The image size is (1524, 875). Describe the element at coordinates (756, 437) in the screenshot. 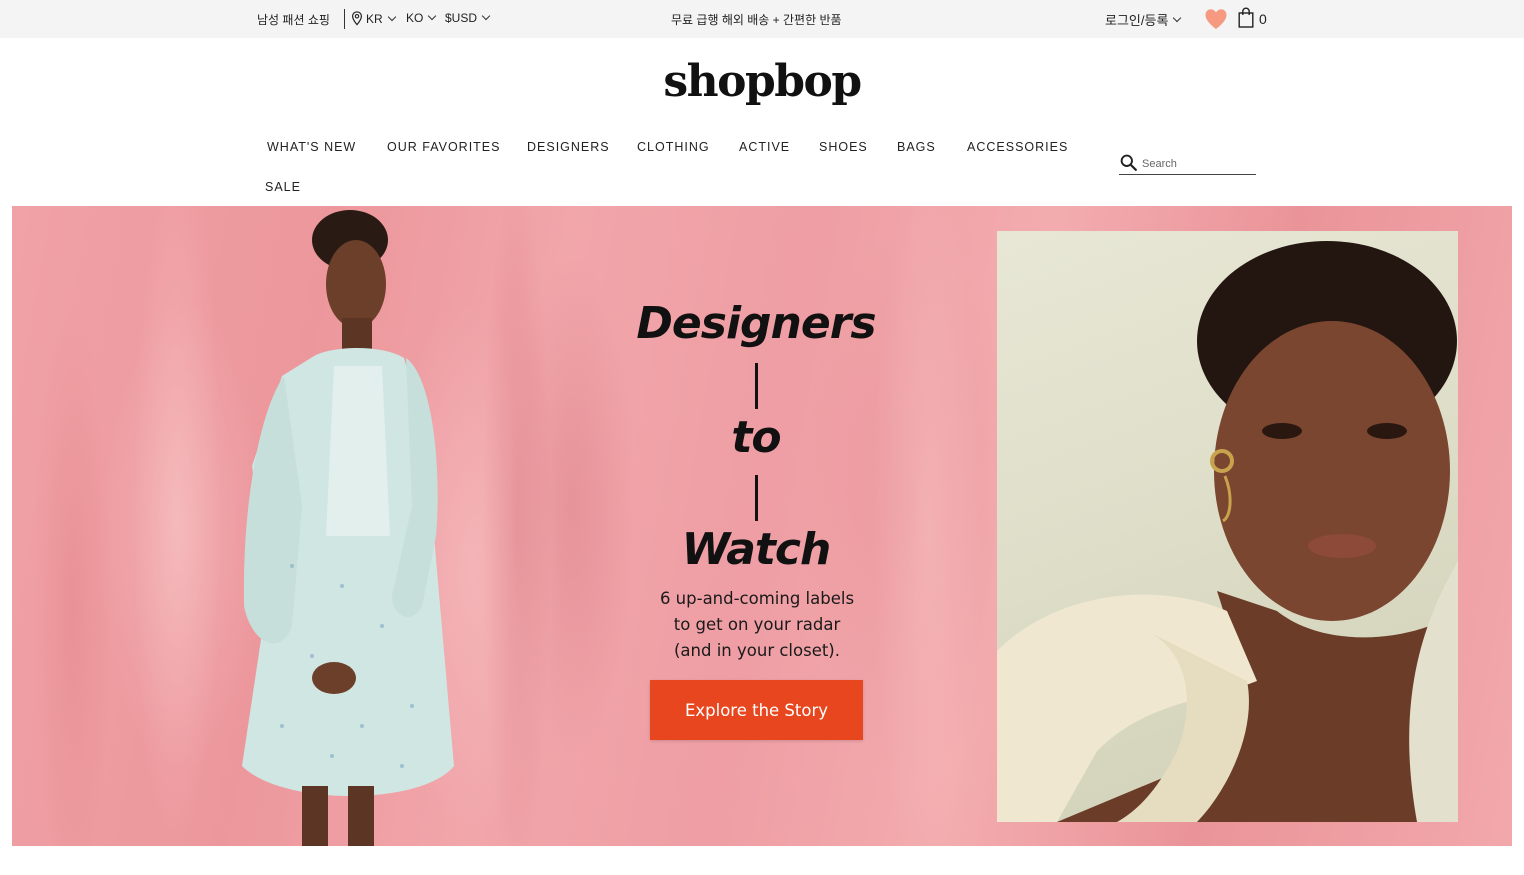

I see `headline-to: to` at that location.